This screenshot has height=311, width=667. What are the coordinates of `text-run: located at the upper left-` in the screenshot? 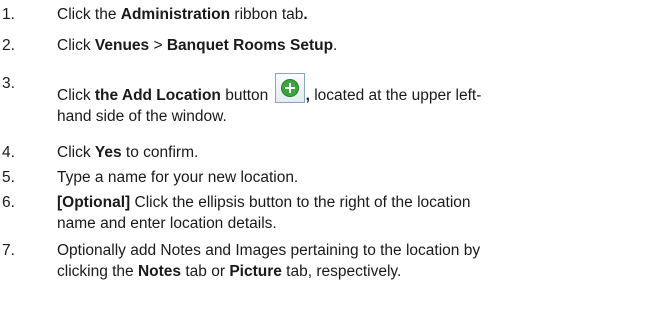 It's located at (395, 95).